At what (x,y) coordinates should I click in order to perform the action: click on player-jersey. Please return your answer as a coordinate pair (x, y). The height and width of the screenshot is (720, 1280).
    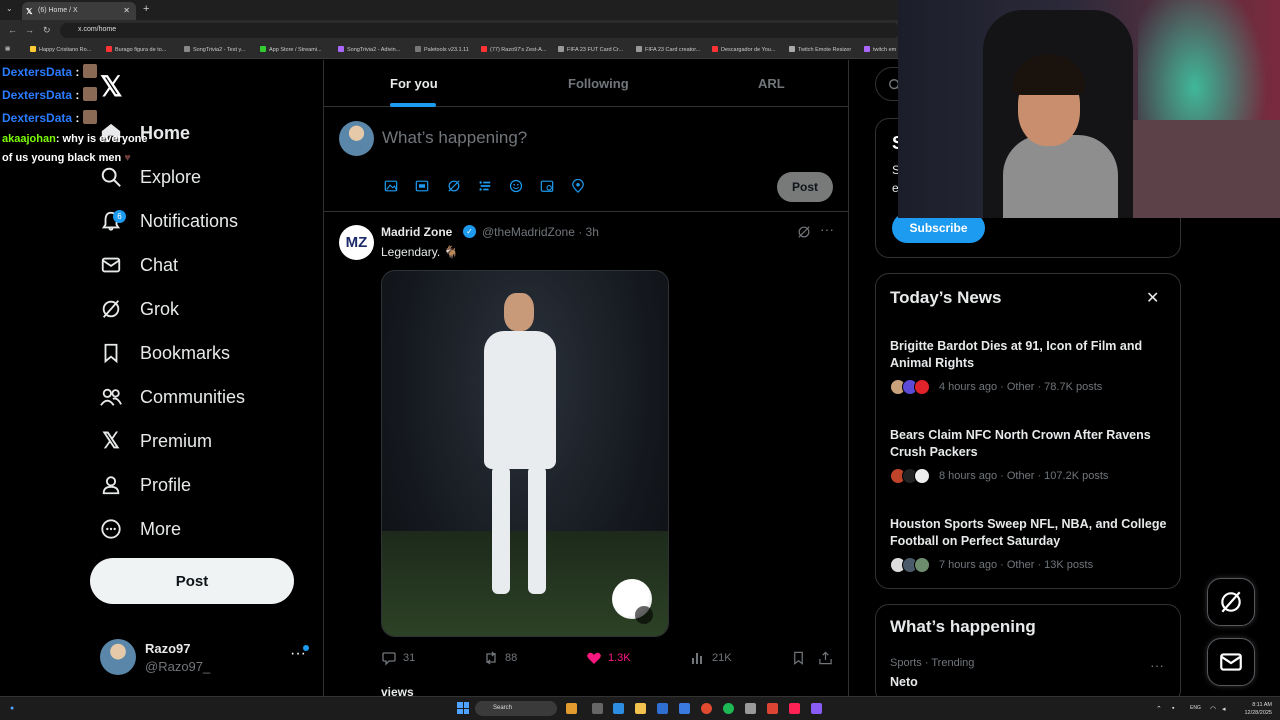
    Looking at the image, I should click on (520, 400).